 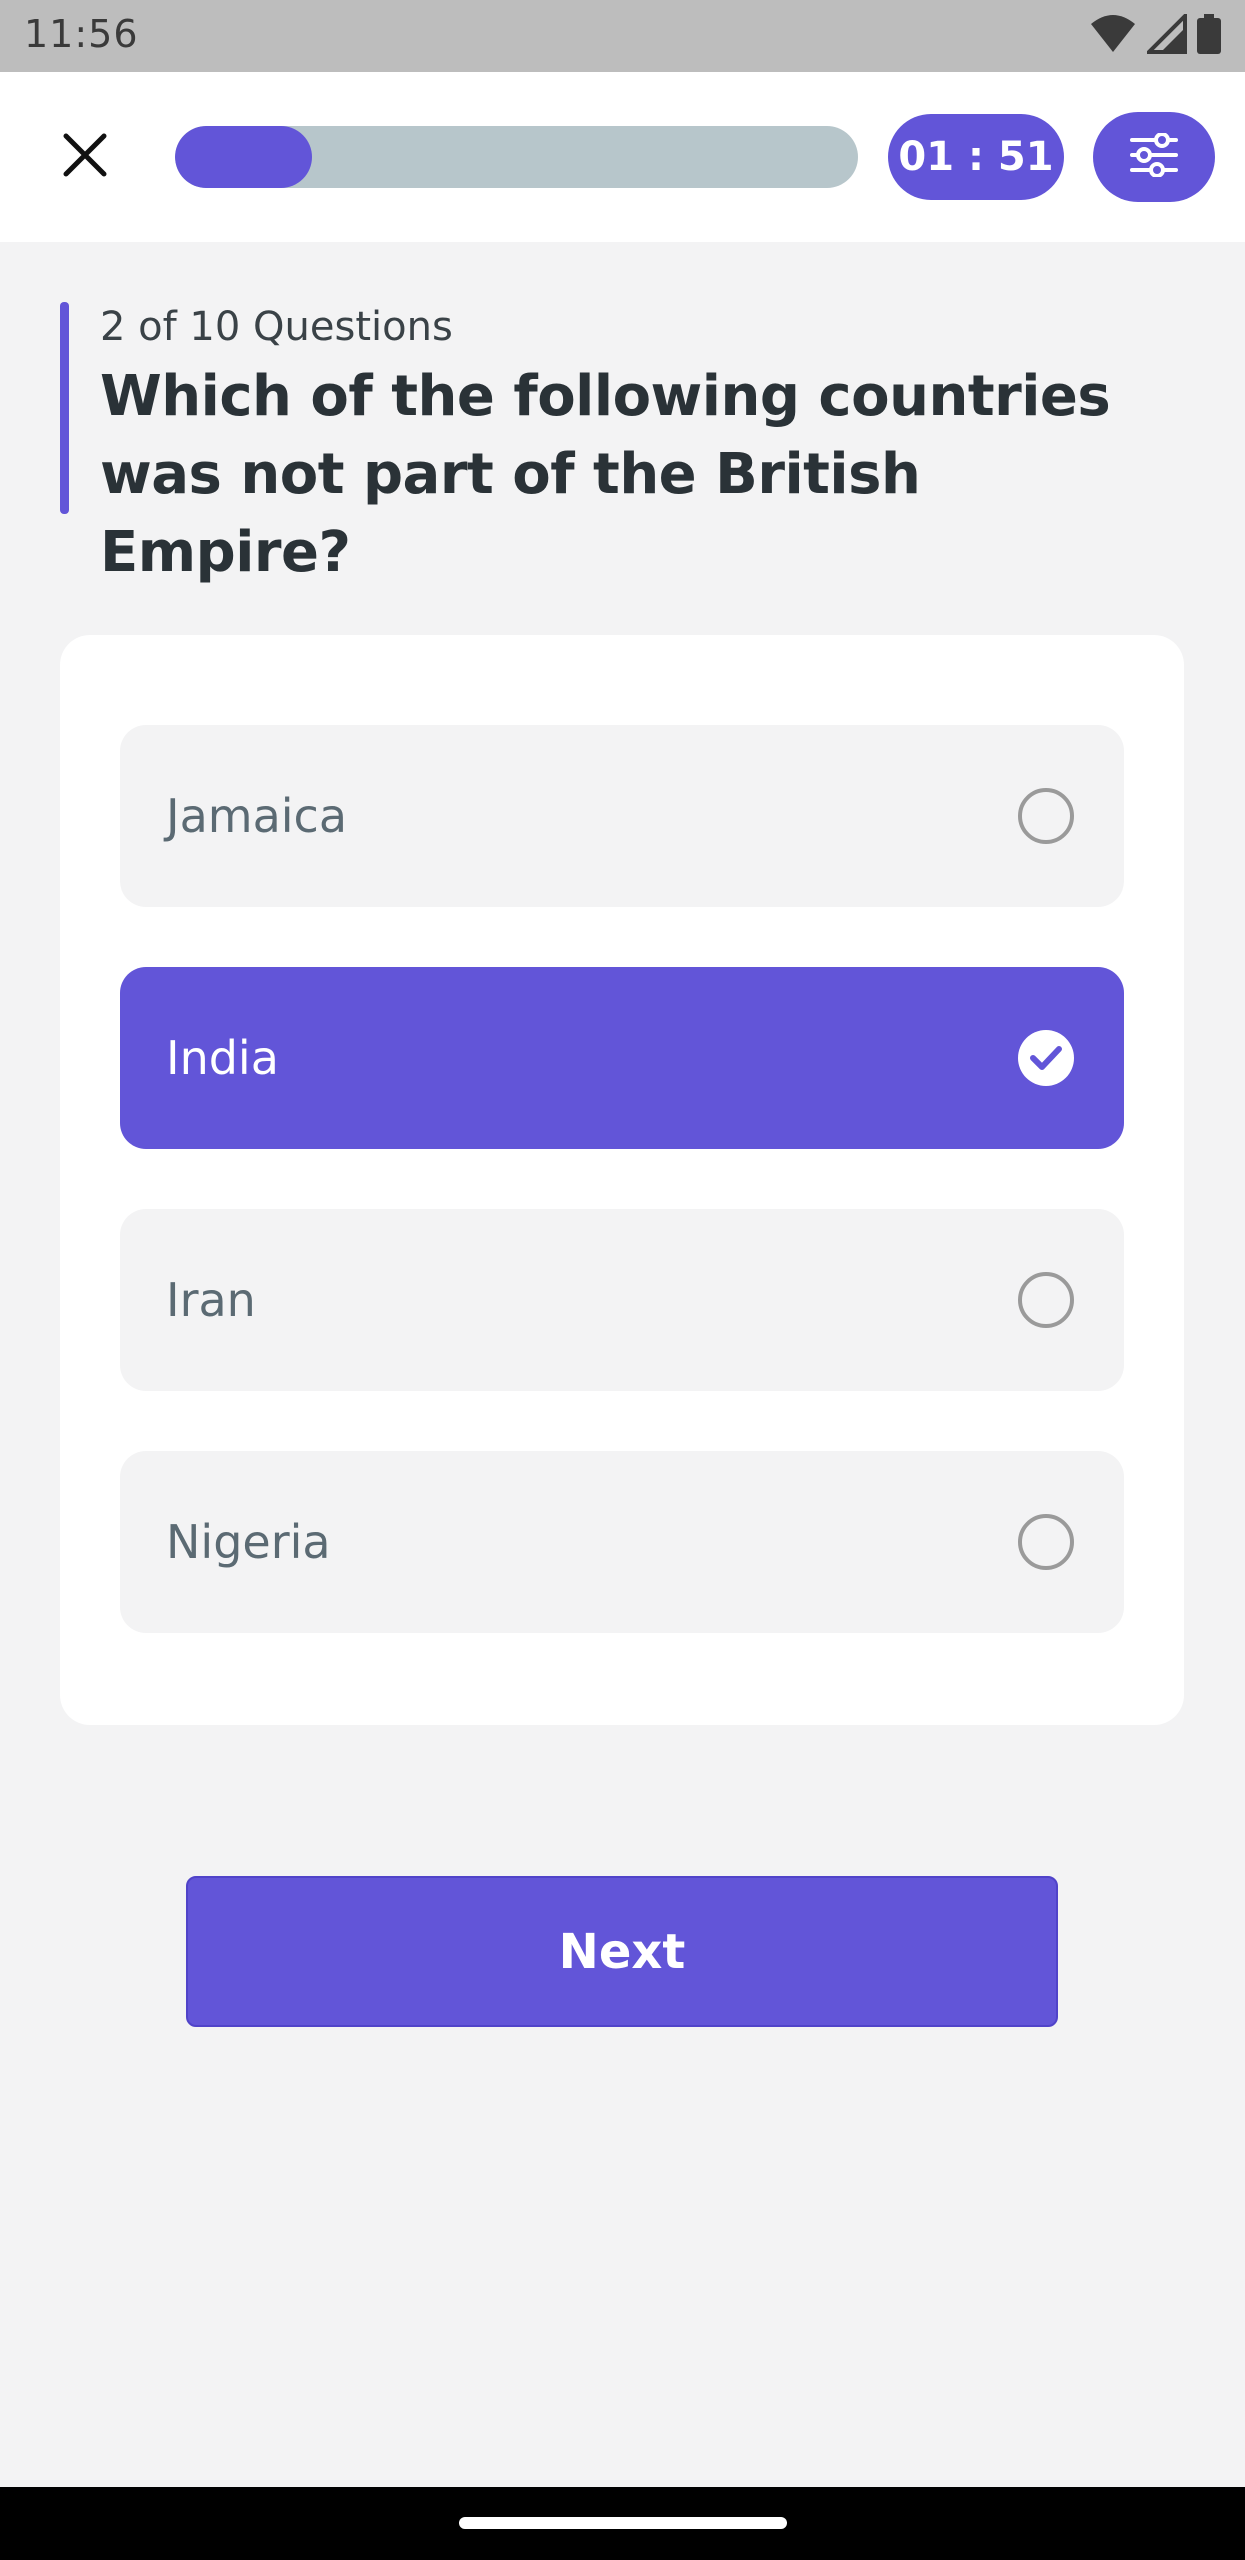 I want to click on status-icons, so click(x=1155, y=34).